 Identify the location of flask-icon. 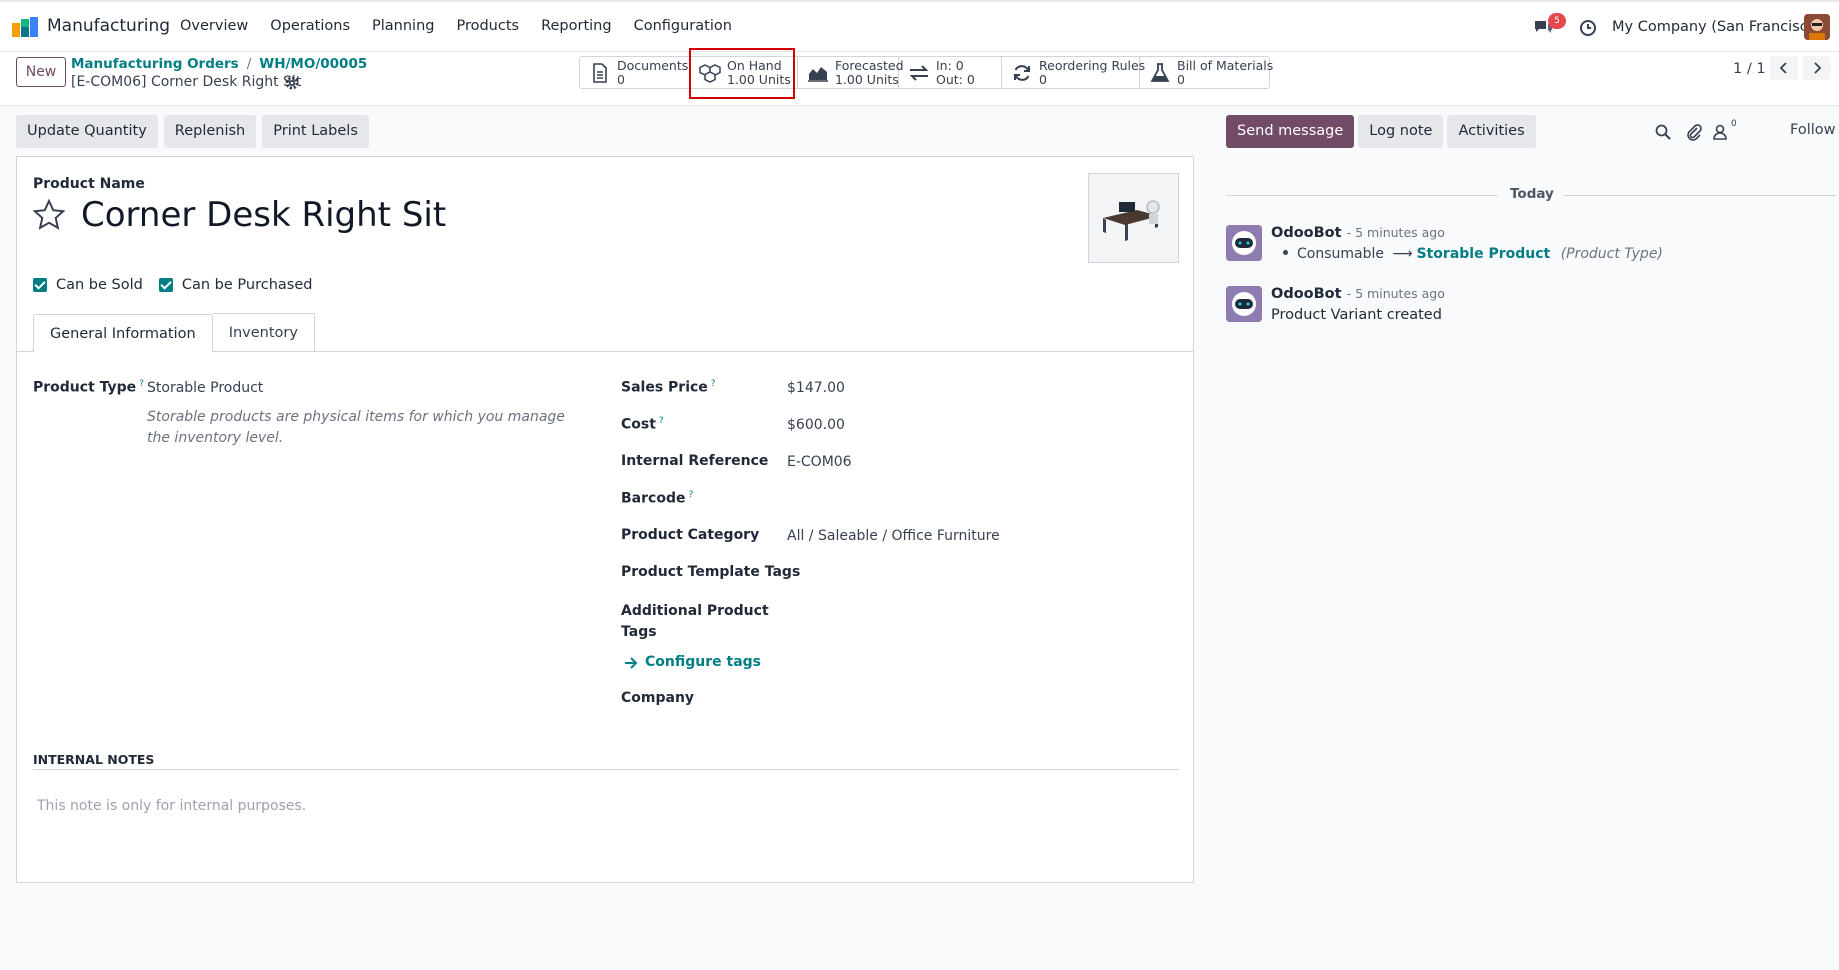
(1160, 72).